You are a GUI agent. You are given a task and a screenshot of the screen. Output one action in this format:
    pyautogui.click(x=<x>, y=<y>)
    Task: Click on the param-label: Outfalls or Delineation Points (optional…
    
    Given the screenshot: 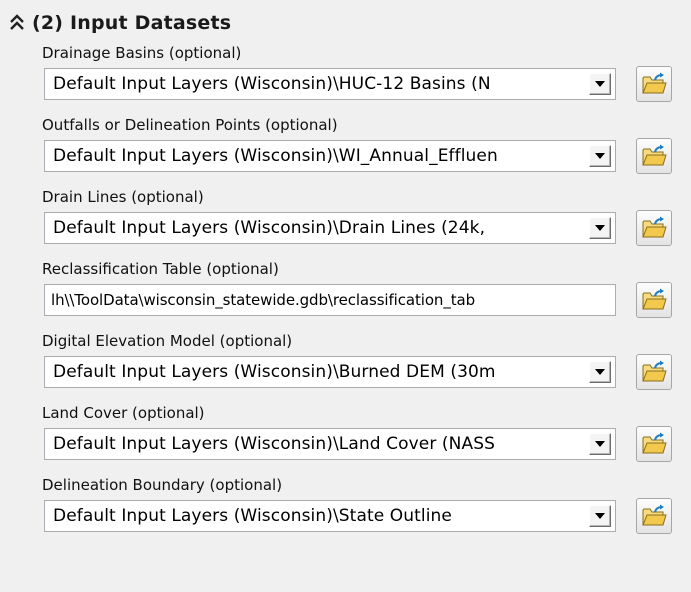 What is the action you would take?
    pyautogui.click(x=190, y=125)
    